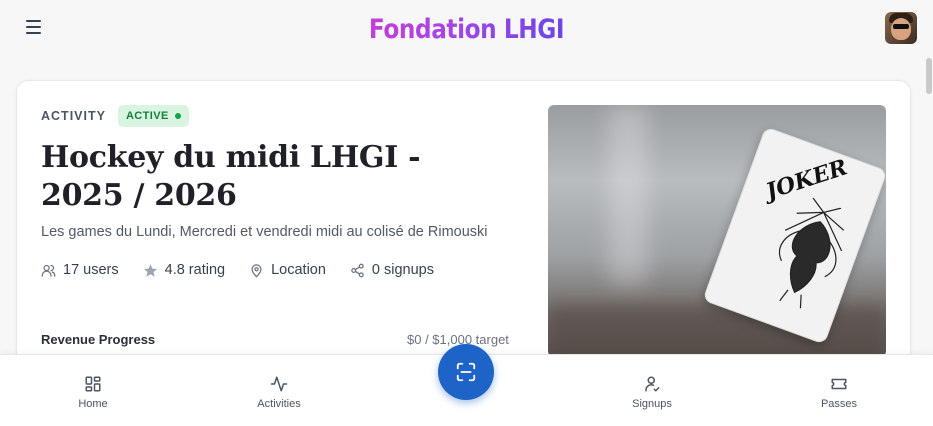 This screenshot has height=426, width=933. What do you see at coordinates (839, 384) in the screenshot?
I see `ticket-icon` at bounding box center [839, 384].